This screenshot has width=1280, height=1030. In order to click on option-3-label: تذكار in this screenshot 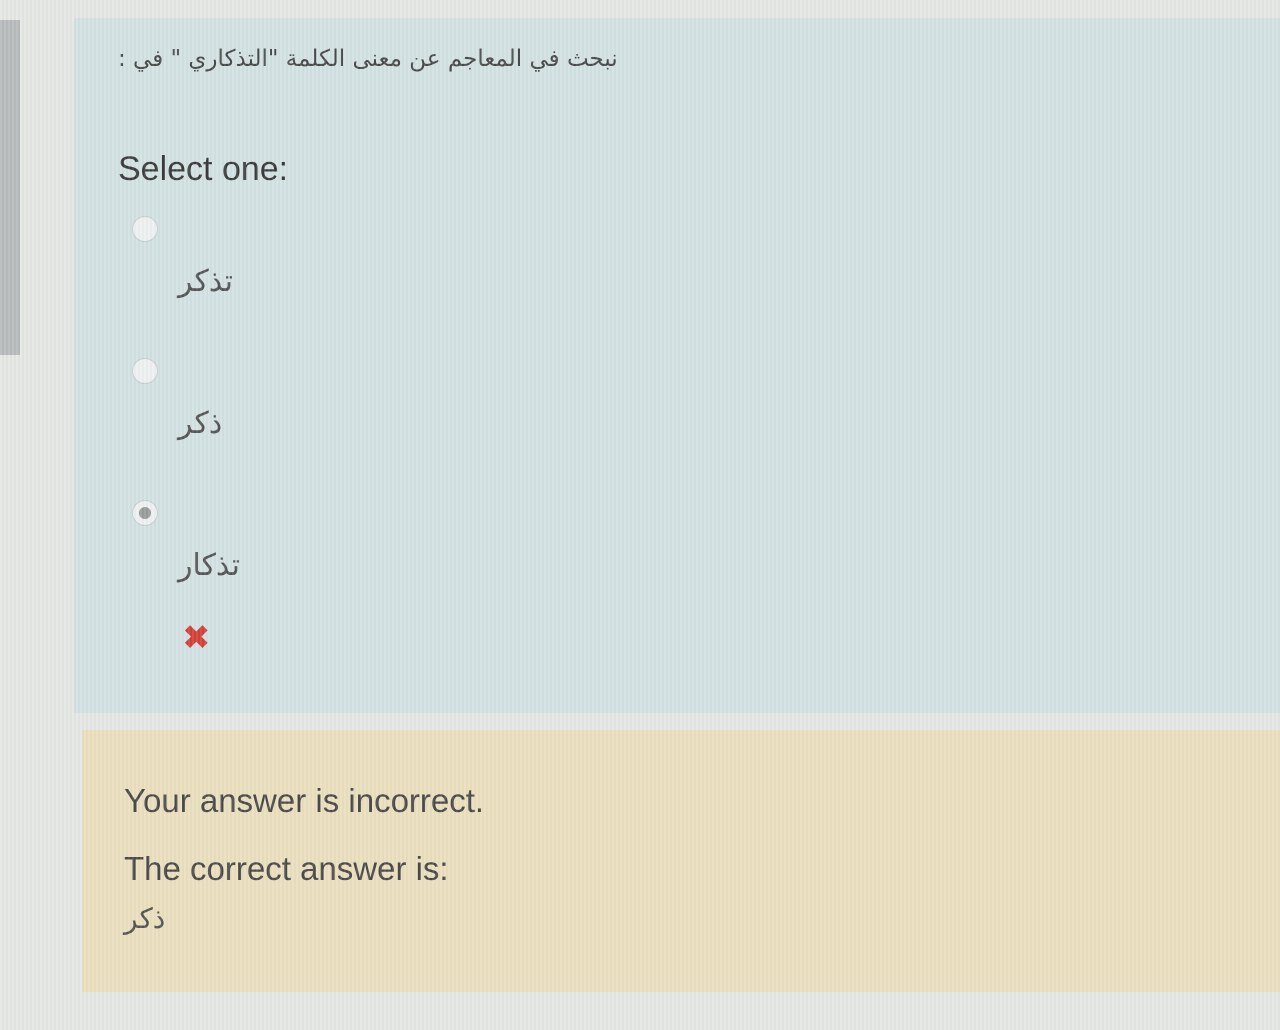, I will do `click(209, 565)`.